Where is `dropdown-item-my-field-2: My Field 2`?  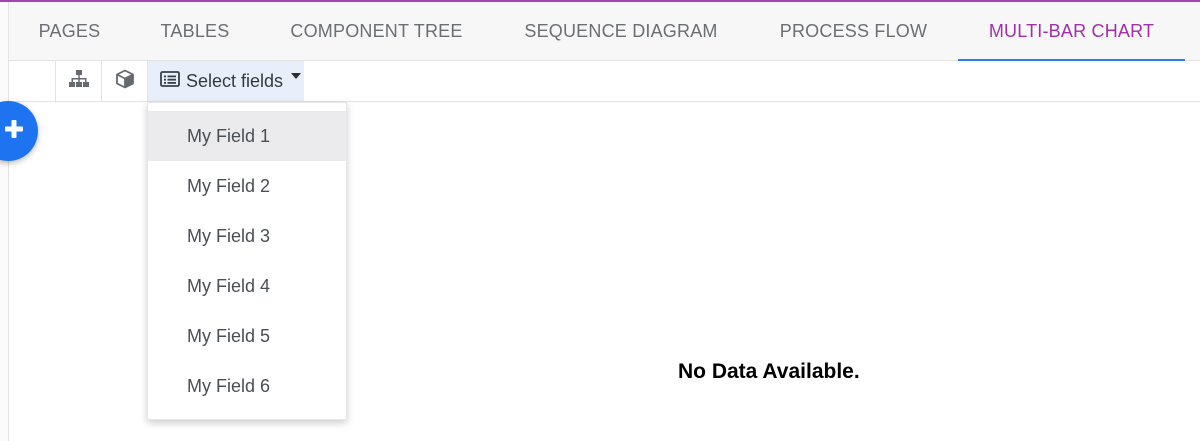 dropdown-item-my-field-2: My Field 2 is located at coordinates (247, 186).